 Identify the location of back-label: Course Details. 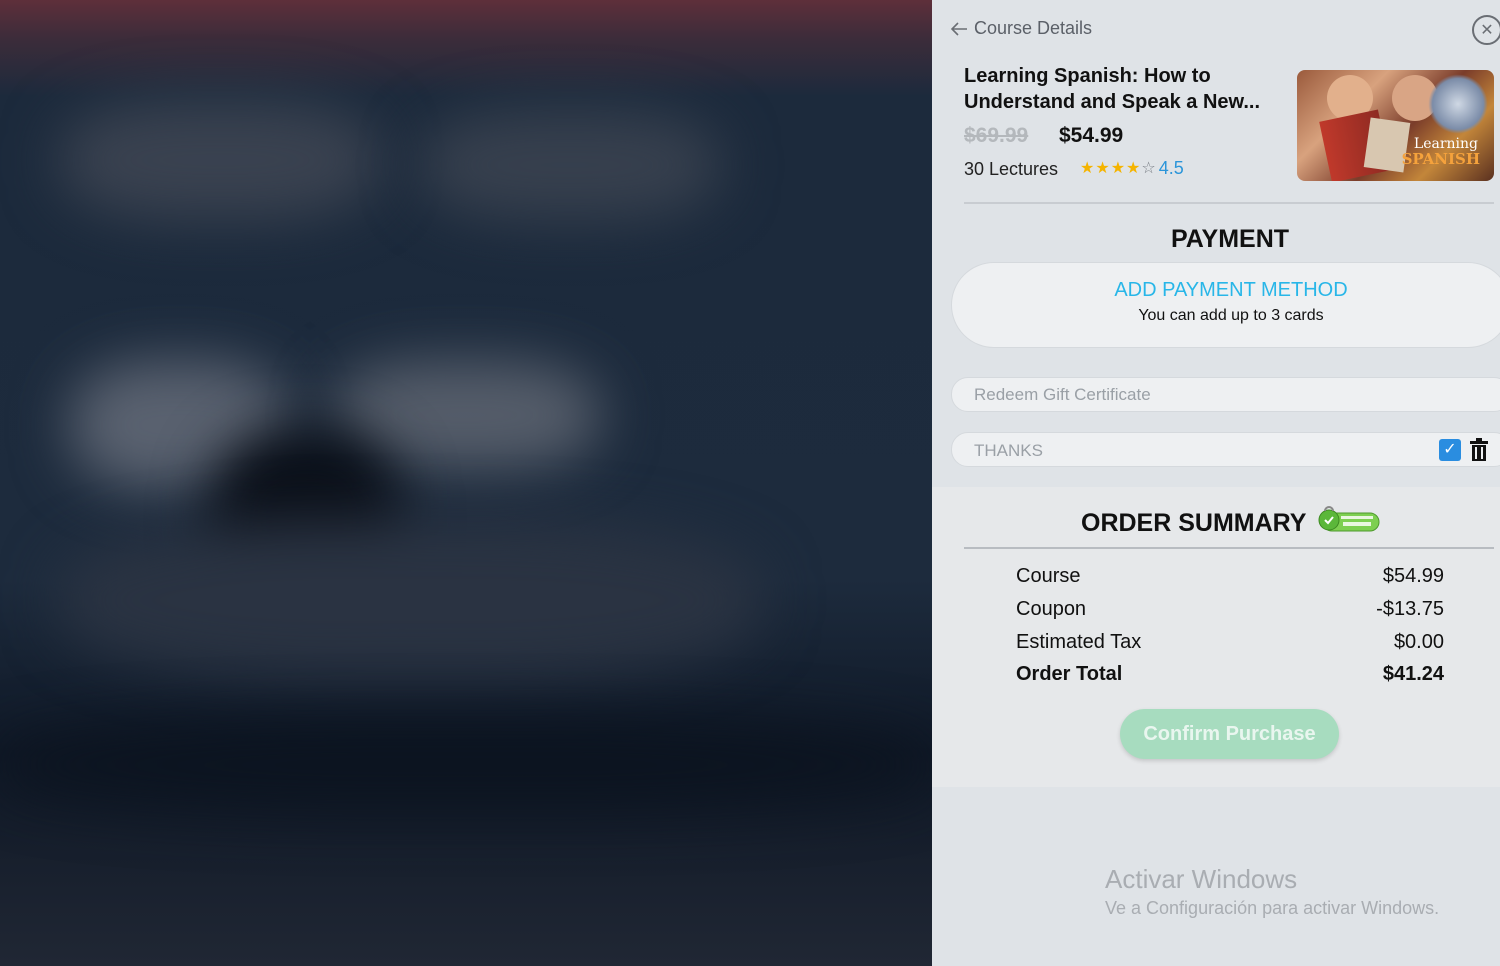
(1033, 28).